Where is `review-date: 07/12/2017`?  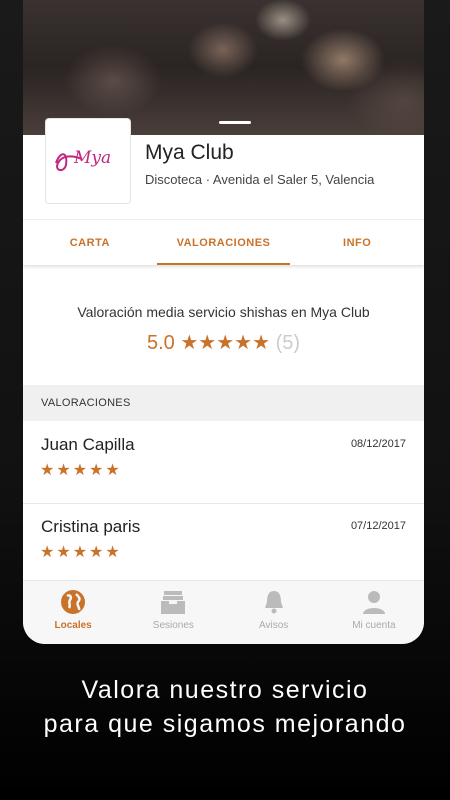 review-date: 07/12/2017 is located at coordinates (378, 526).